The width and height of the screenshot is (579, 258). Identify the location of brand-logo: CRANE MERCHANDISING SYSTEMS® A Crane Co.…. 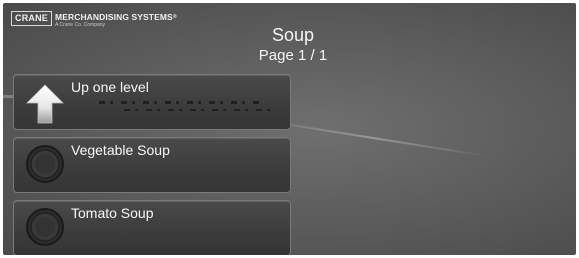
(94, 19).